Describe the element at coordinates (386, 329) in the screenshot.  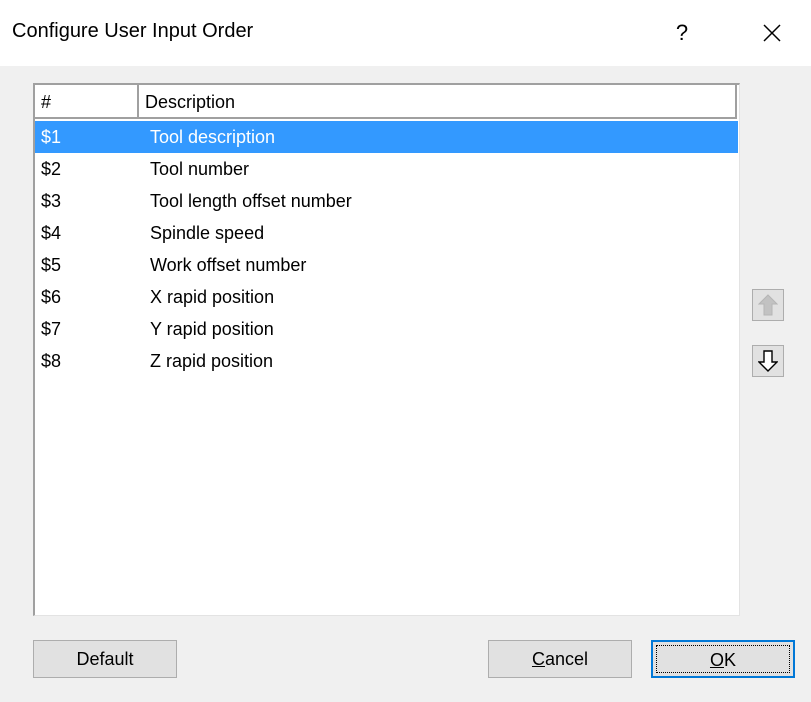
I see `list-item: $7 Y rapid position` at that location.